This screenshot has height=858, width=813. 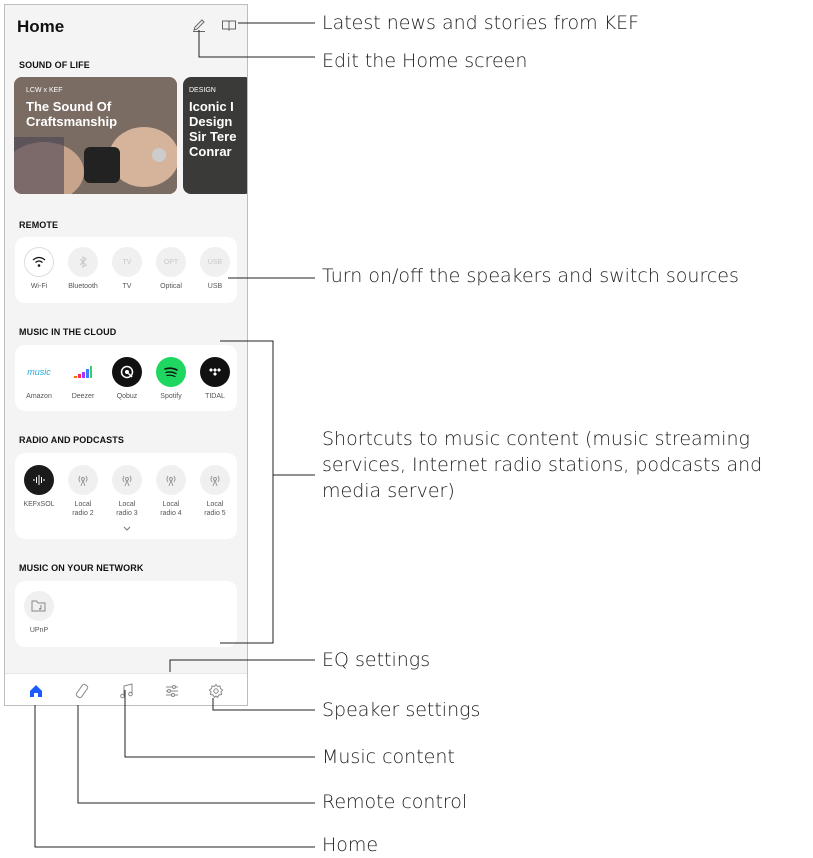 What do you see at coordinates (376, 660) in the screenshot?
I see `annotation-eq: EQ settings` at bounding box center [376, 660].